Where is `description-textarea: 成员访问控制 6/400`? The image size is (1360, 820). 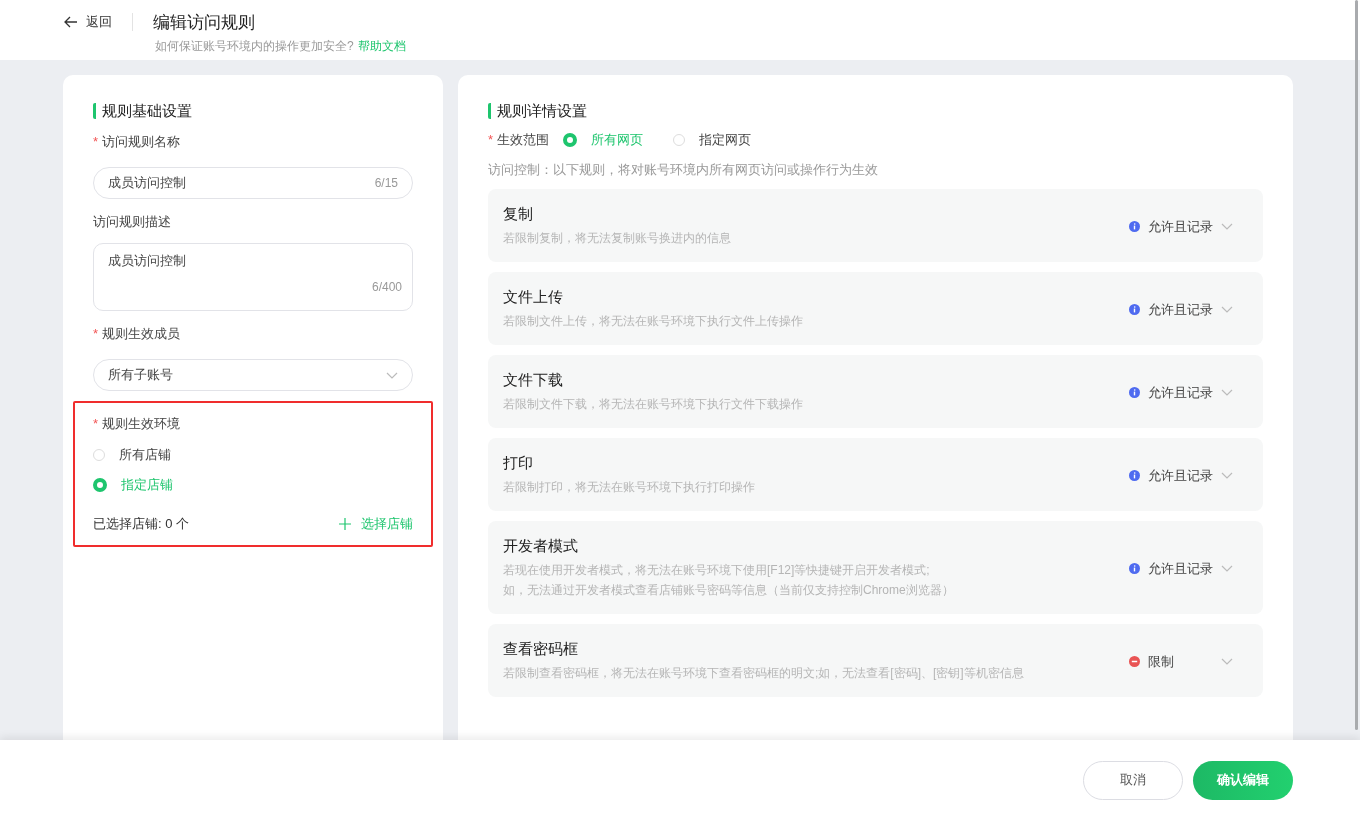 description-textarea: 成员访问控制 6/400 is located at coordinates (253, 277).